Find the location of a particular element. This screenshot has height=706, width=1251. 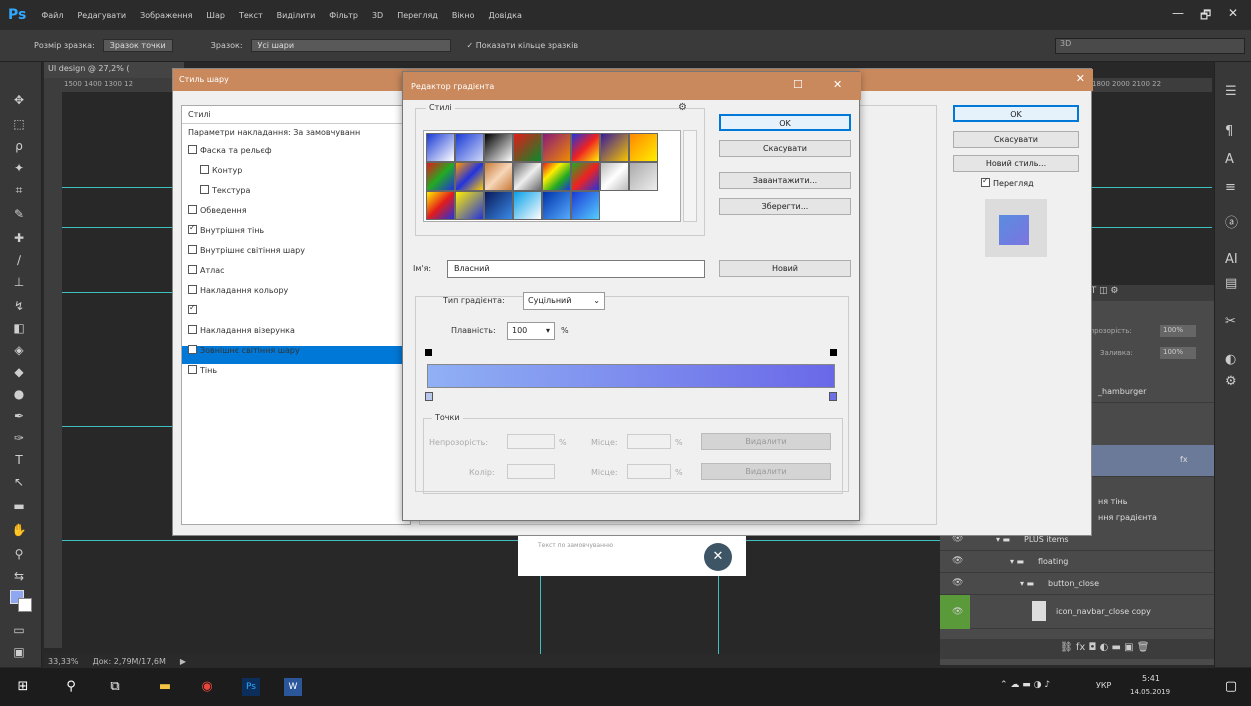

menu-layer: Шар is located at coordinates (215, 15).